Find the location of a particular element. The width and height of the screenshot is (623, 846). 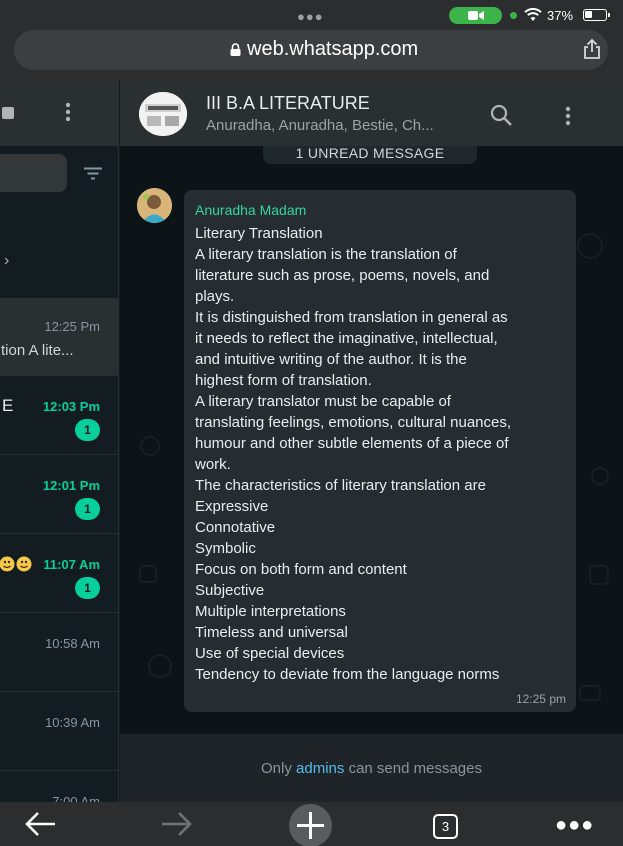

chat-list-item: 12:01 Pm 1 is located at coordinates (59, 495).